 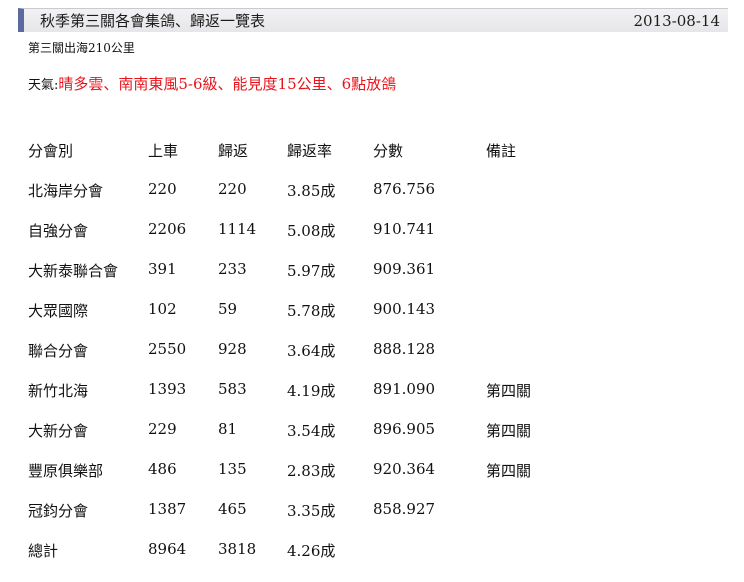 I want to click on total-row: 總計 8964 3818 4.26成, so click(x=297, y=560).